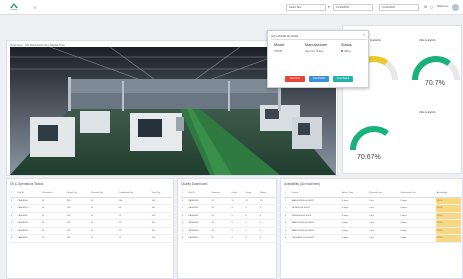 Image resolution: width=463 pixels, height=279 pixels. What do you see at coordinates (315, 194) in the screenshot?
I see `column-header: Device` at bounding box center [315, 194].